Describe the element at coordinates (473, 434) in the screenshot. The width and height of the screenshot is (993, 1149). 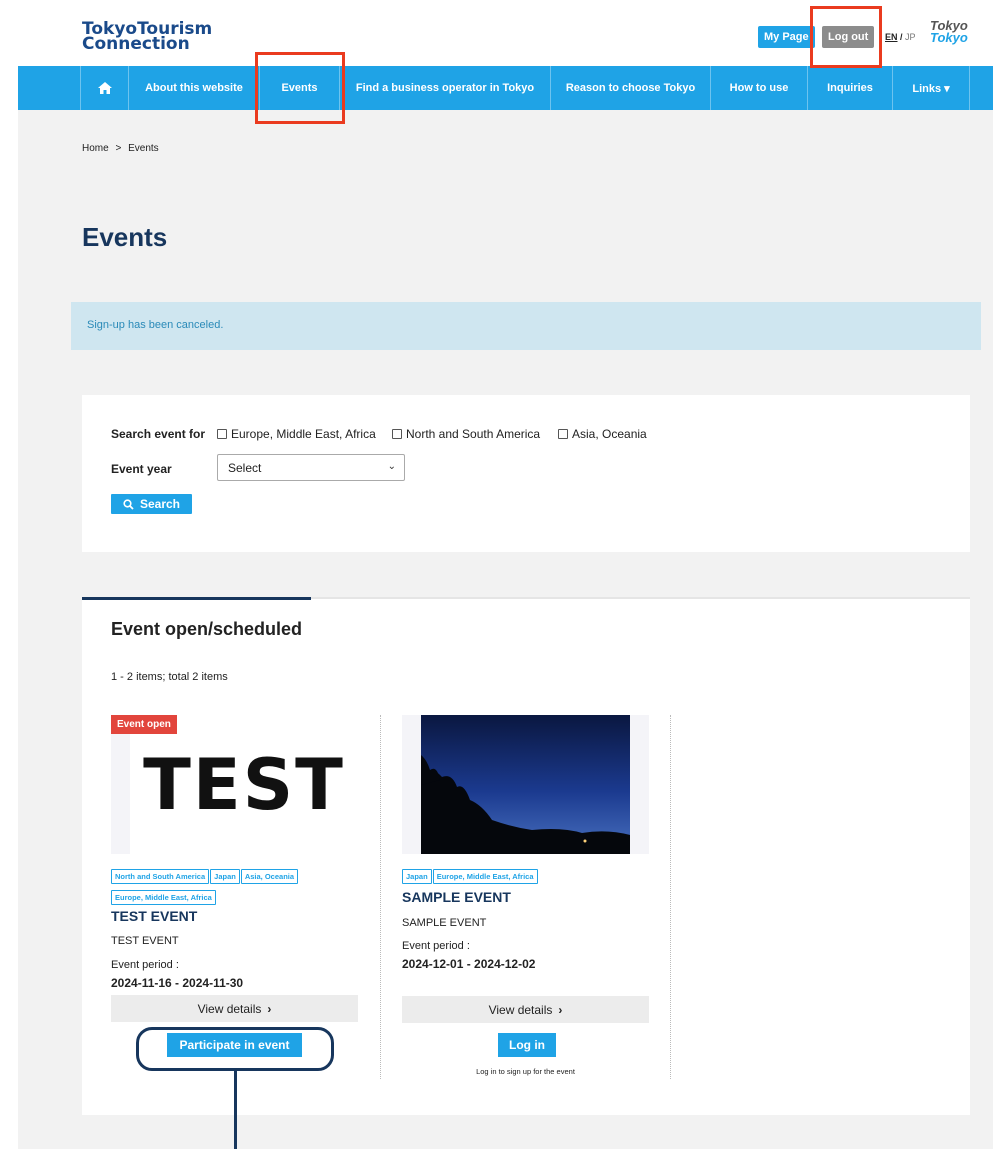
I see `checkbox-label: North and South America` at that location.